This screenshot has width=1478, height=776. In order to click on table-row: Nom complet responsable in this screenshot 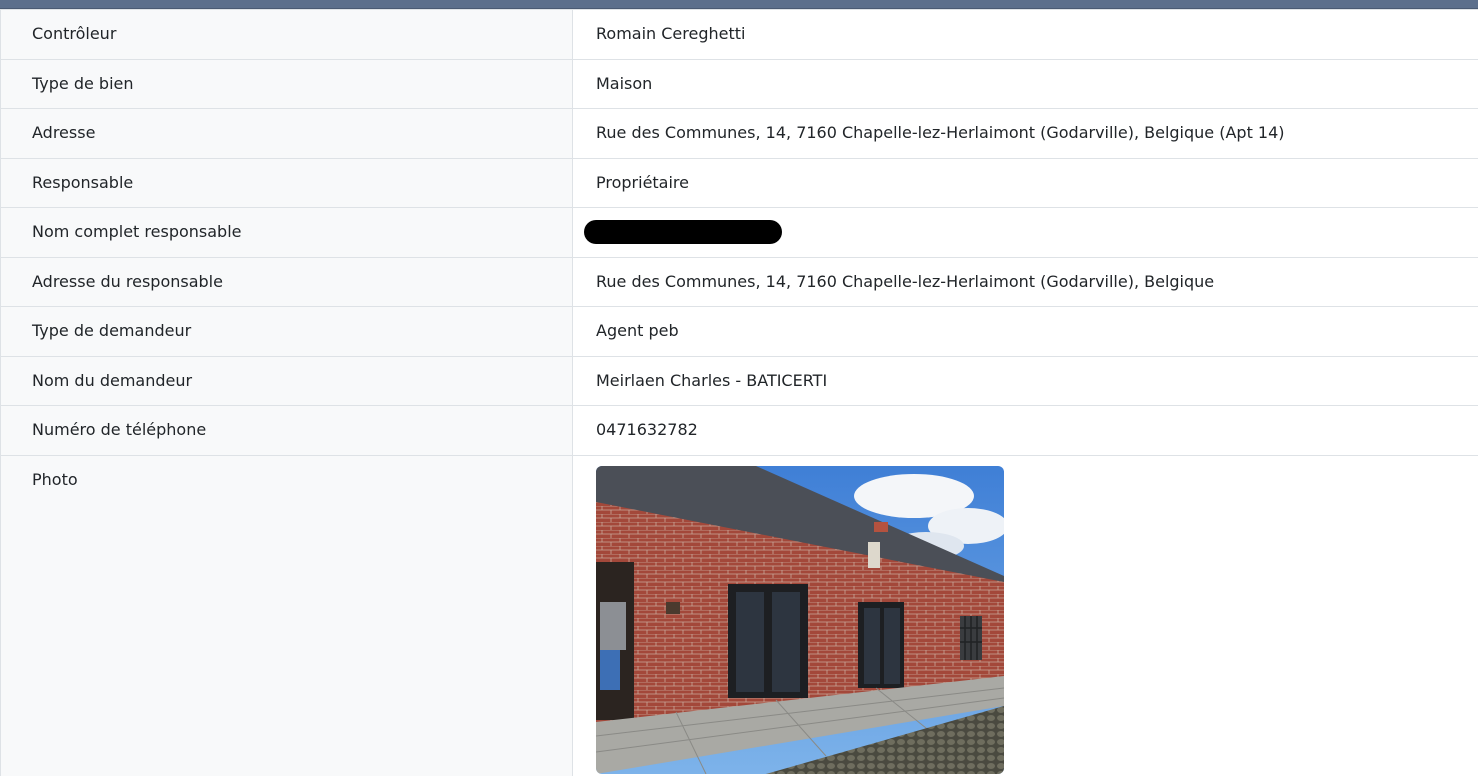, I will do `click(739, 232)`.